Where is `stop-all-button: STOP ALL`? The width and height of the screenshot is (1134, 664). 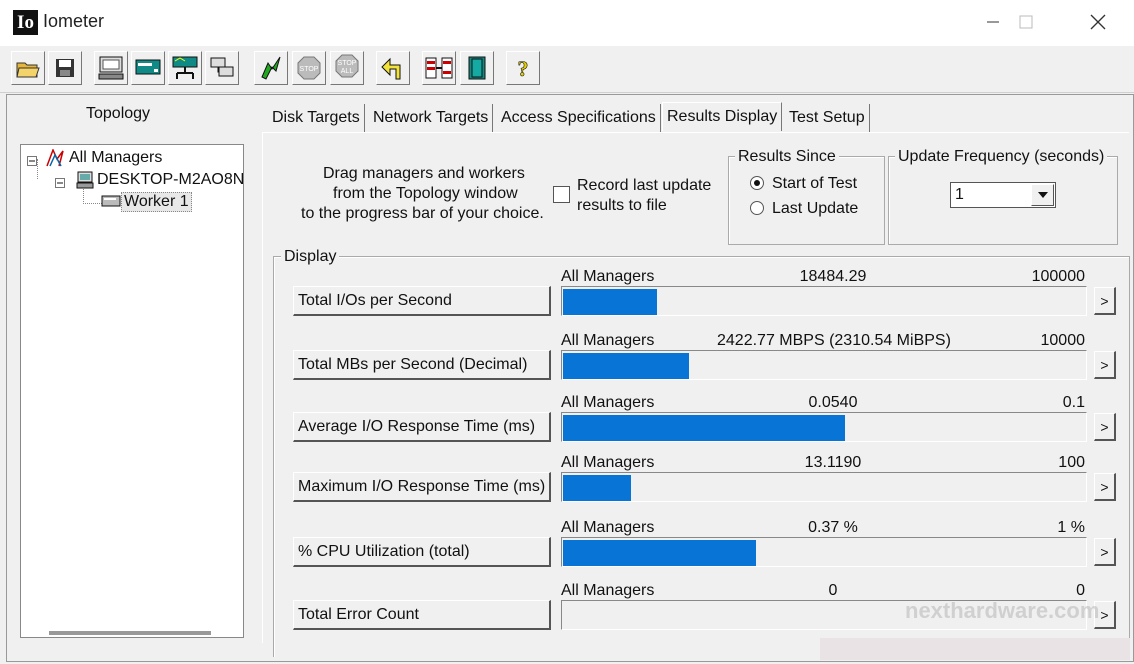
stop-all-button: STOP ALL is located at coordinates (347, 68).